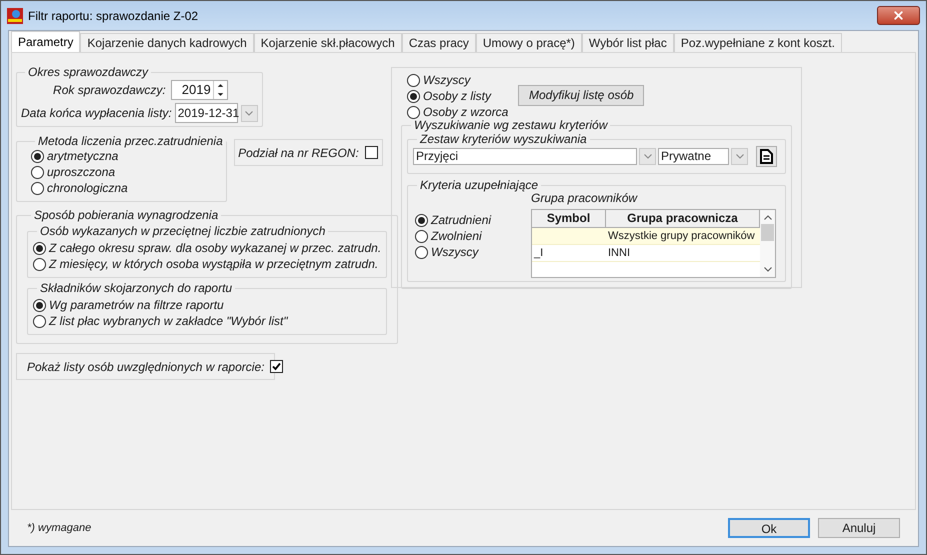  Describe the element at coordinates (619, 253) in the screenshot. I see `table-cell-text: INNI` at that location.